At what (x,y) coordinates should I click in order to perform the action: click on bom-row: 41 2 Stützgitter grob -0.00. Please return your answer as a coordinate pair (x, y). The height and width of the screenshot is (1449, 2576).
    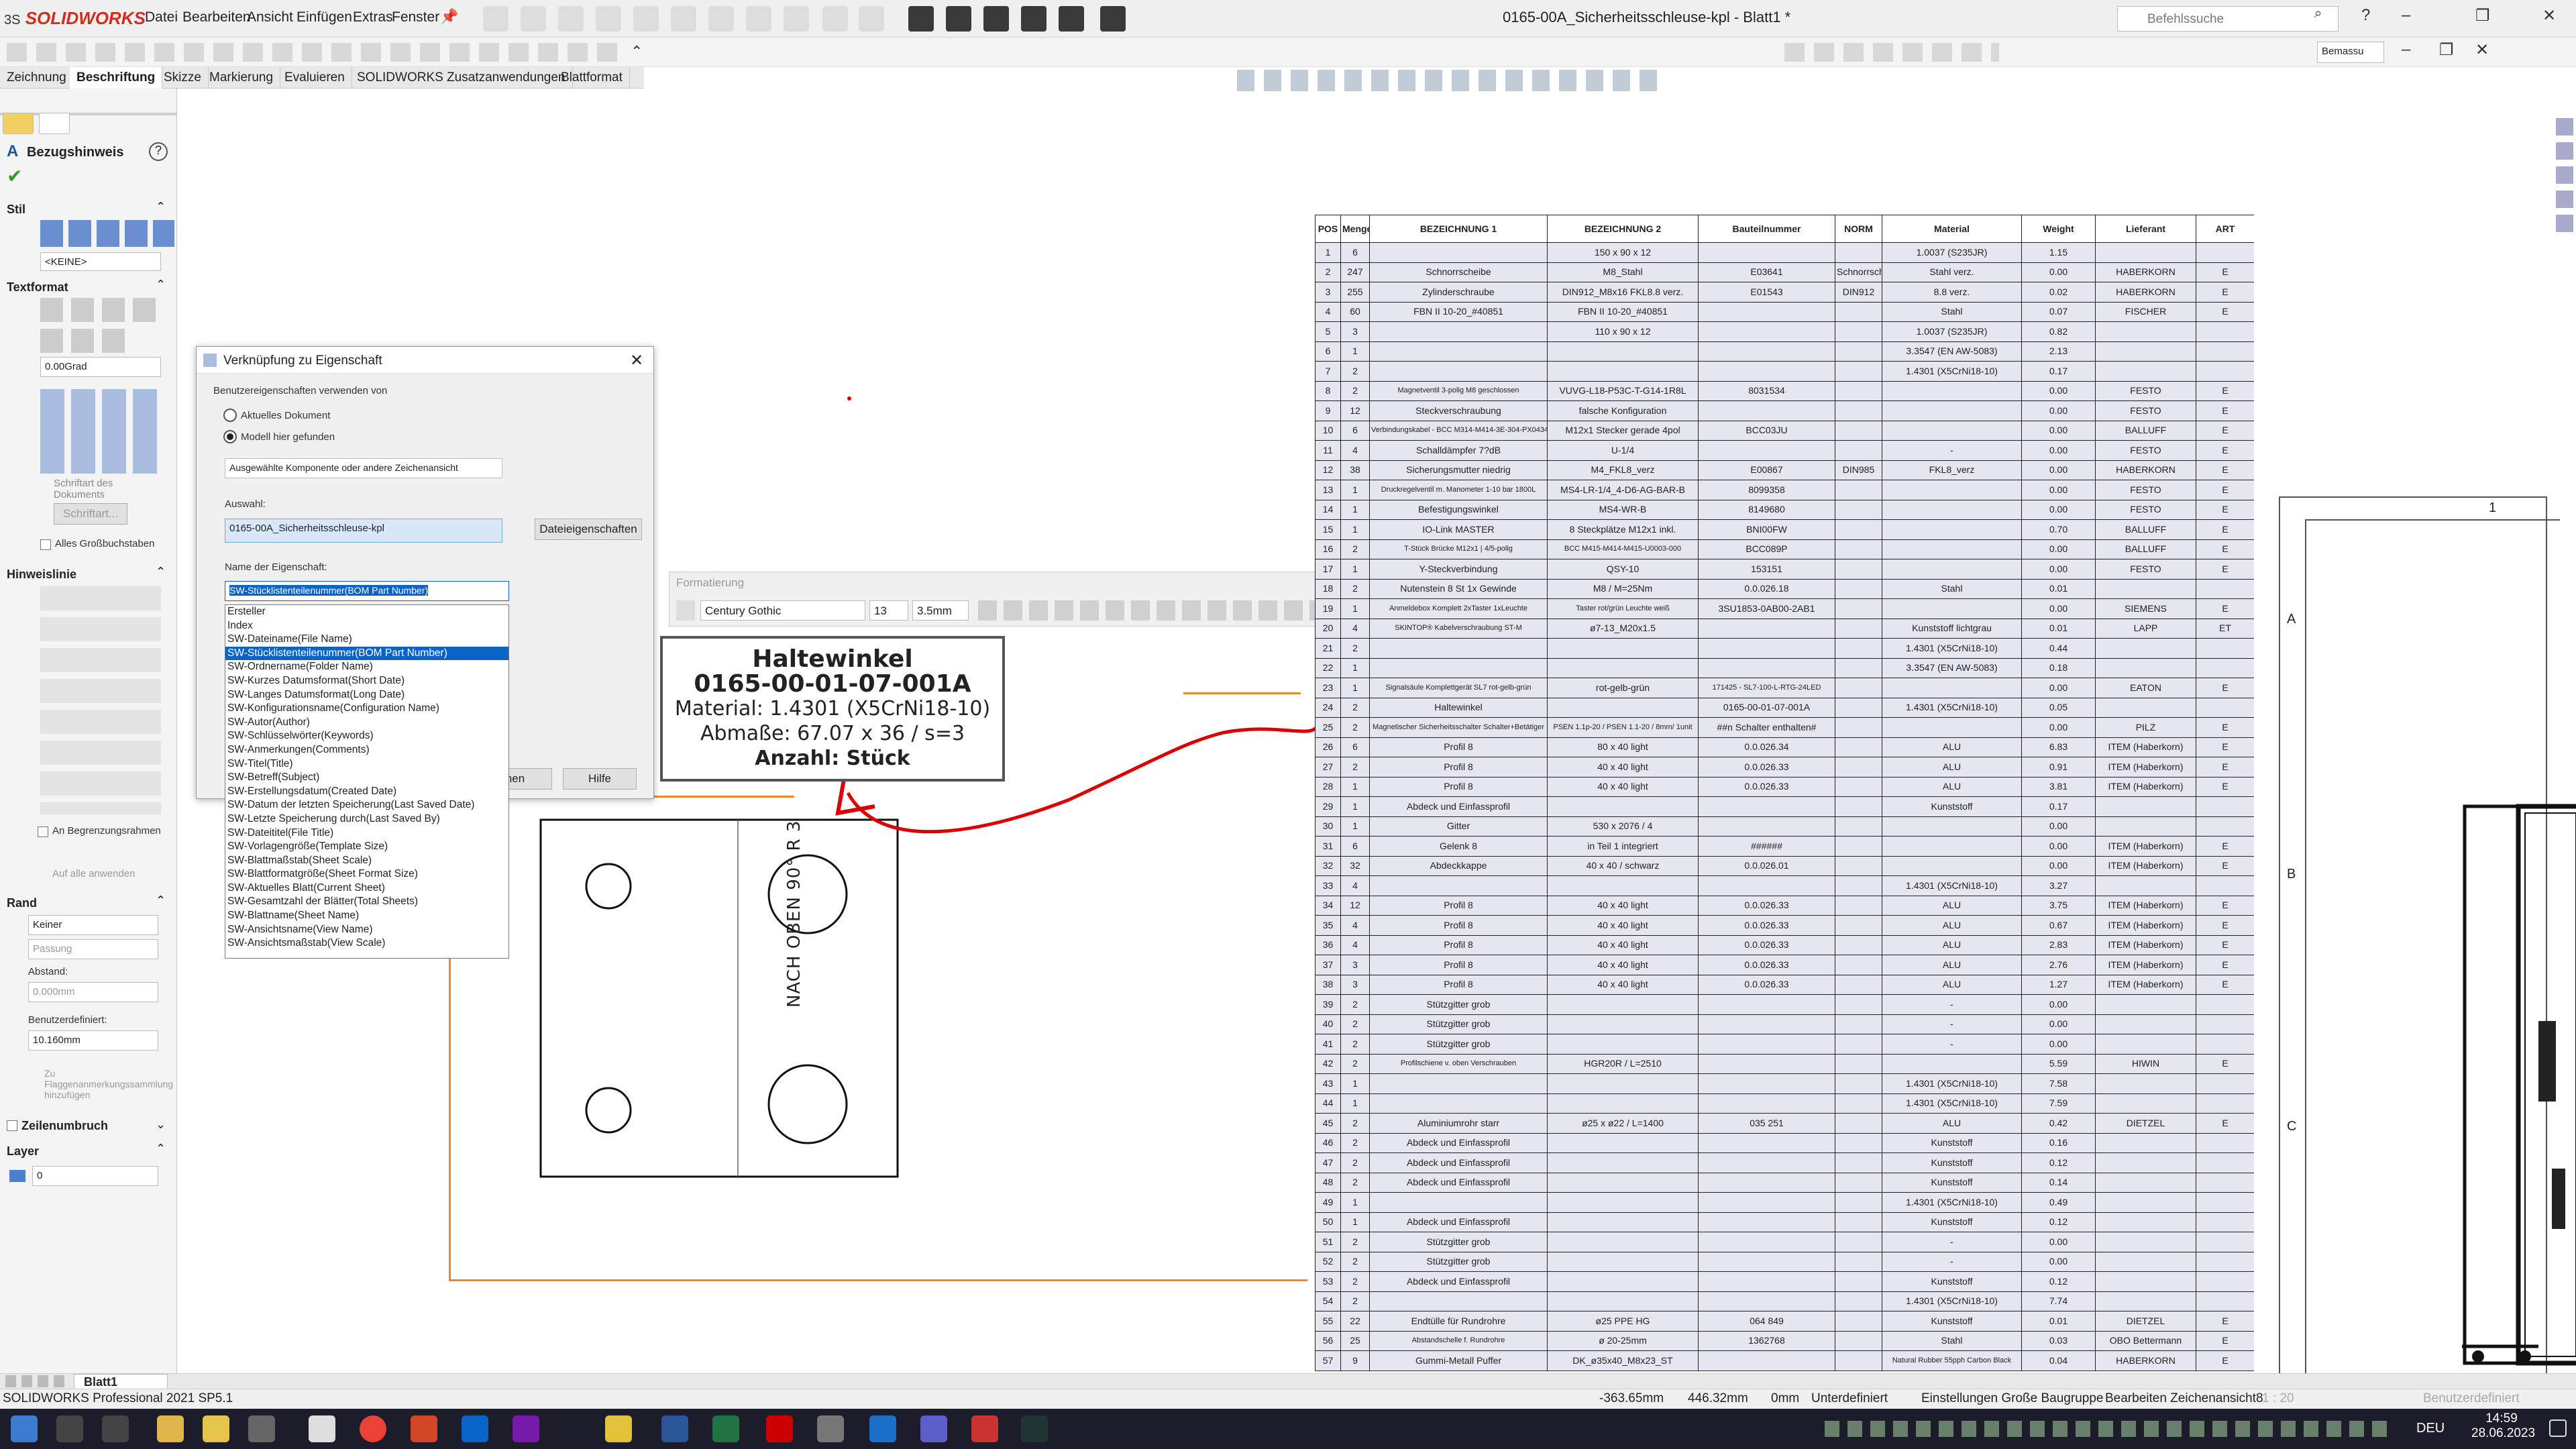
    Looking at the image, I should click on (1784, 1044).